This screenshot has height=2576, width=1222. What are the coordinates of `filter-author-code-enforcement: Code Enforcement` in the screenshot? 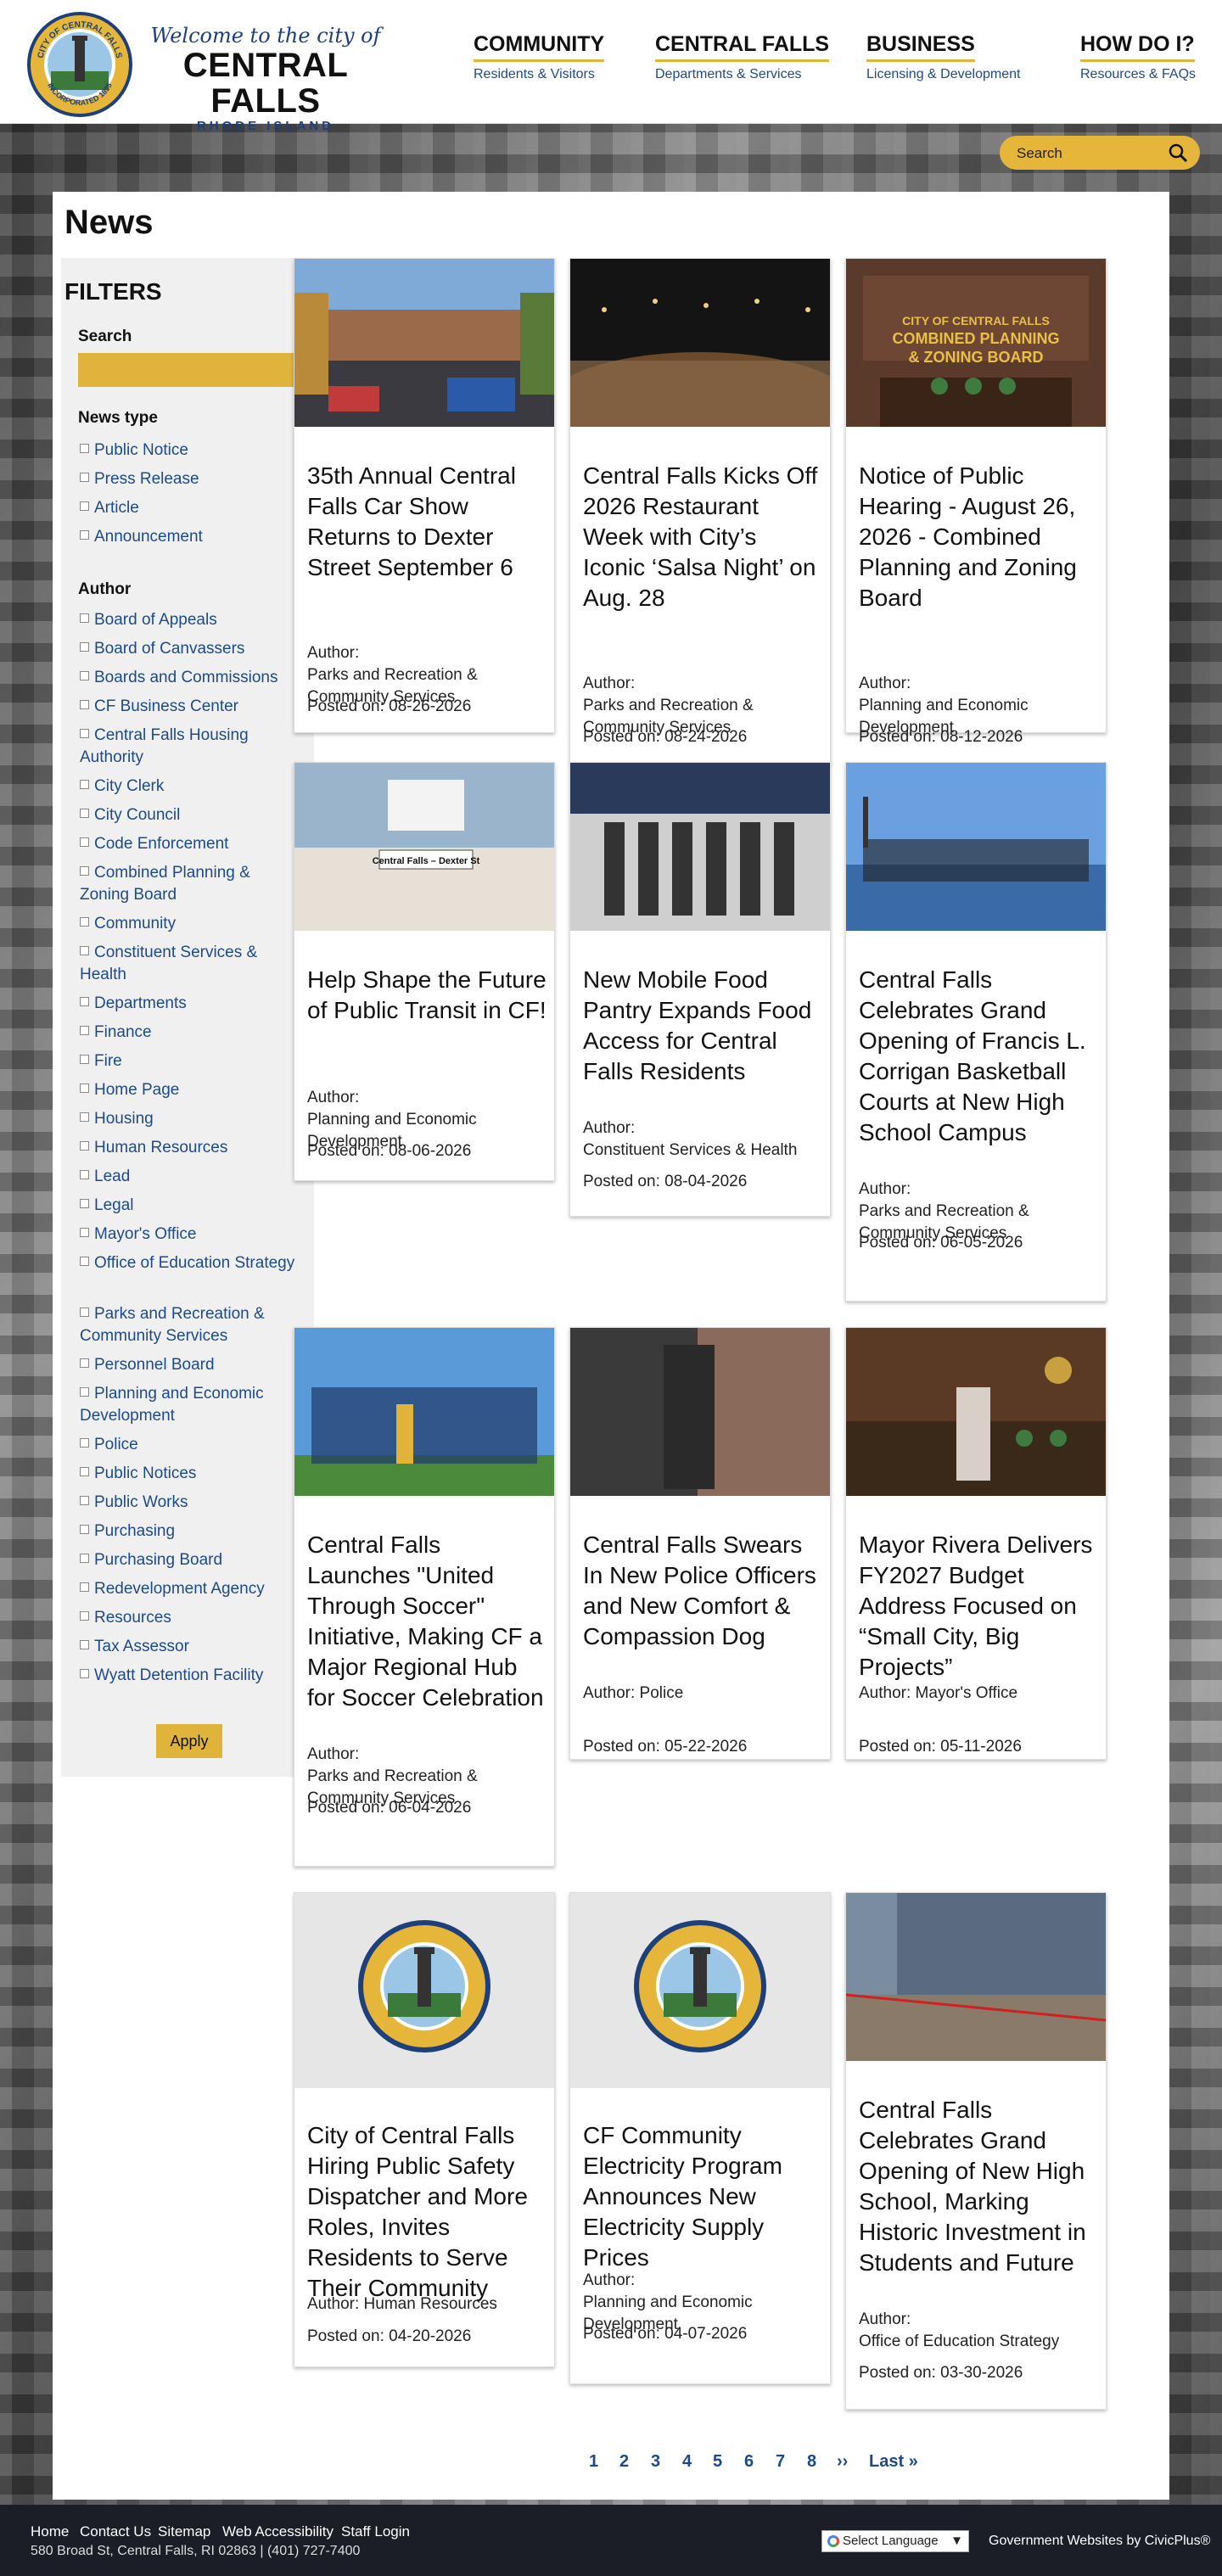 It's located at (190, 844).